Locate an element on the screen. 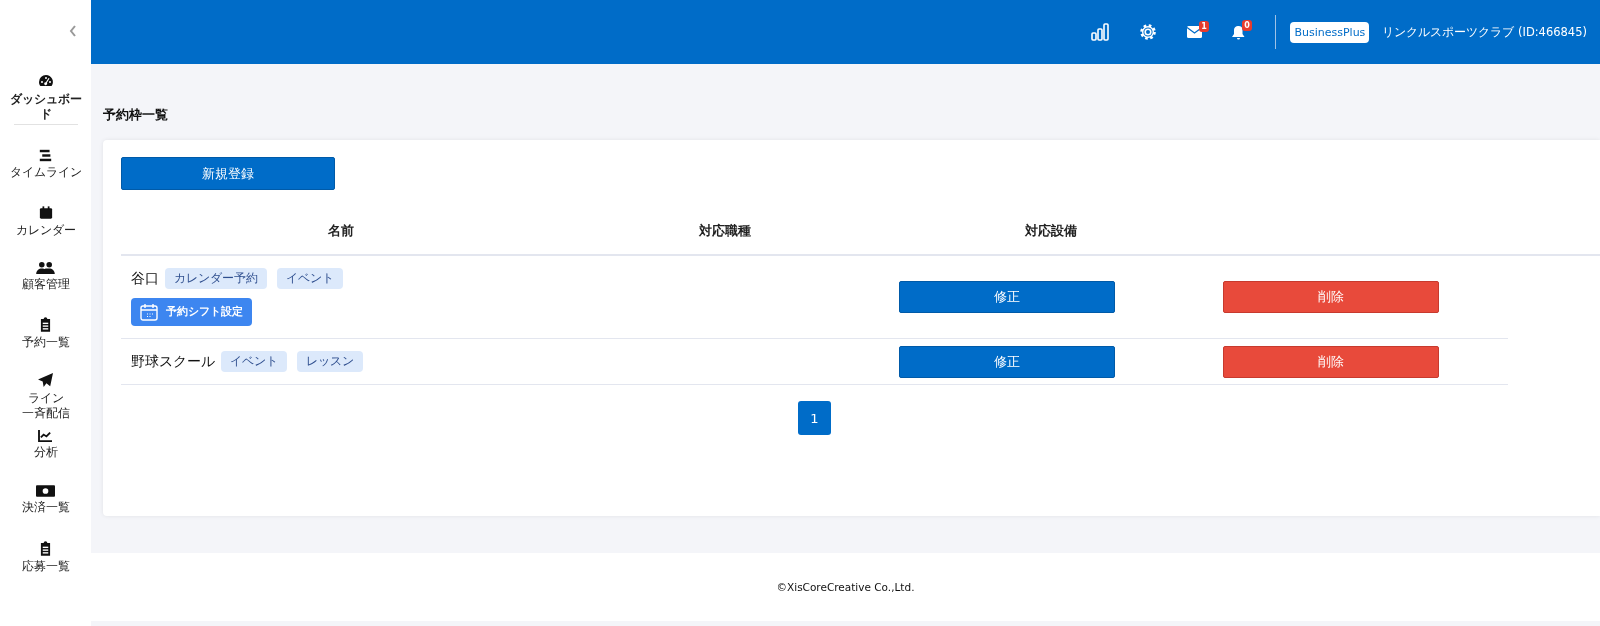 This screenshot has height=626, width=1600. sidebar-item: タイムライン is located at coordinates (45, 172).